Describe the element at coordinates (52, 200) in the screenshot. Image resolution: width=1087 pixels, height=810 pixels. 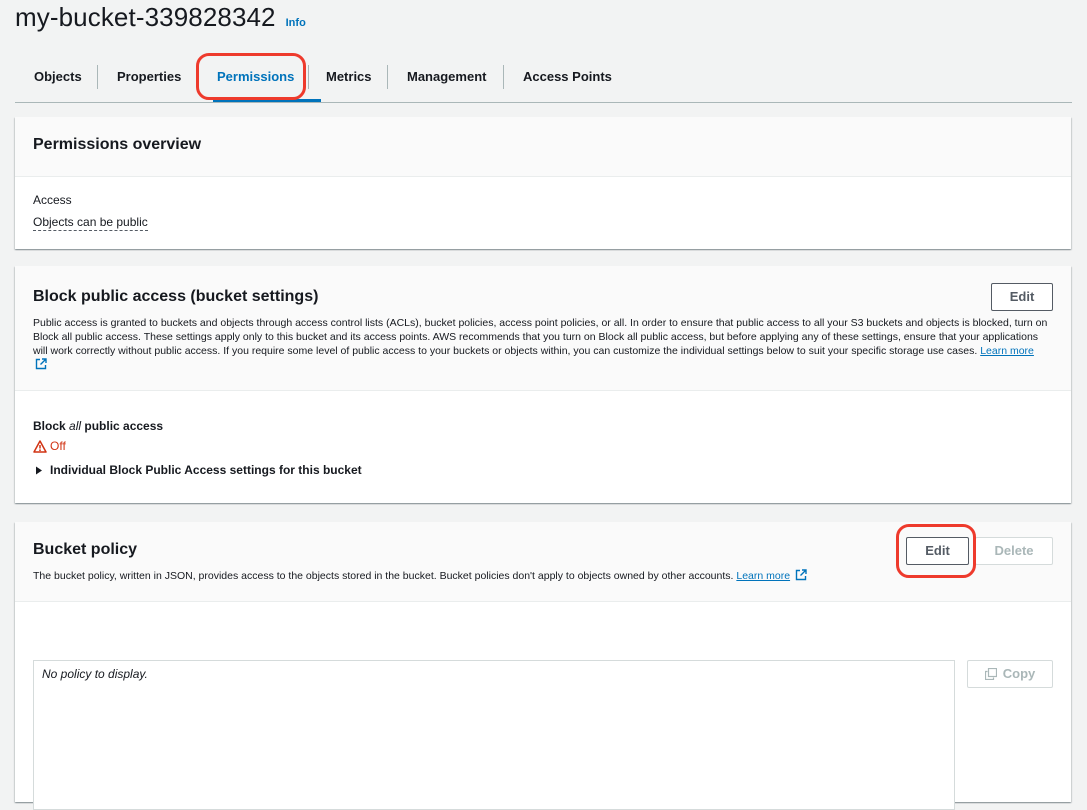
I see `access-label: Access` at that location.